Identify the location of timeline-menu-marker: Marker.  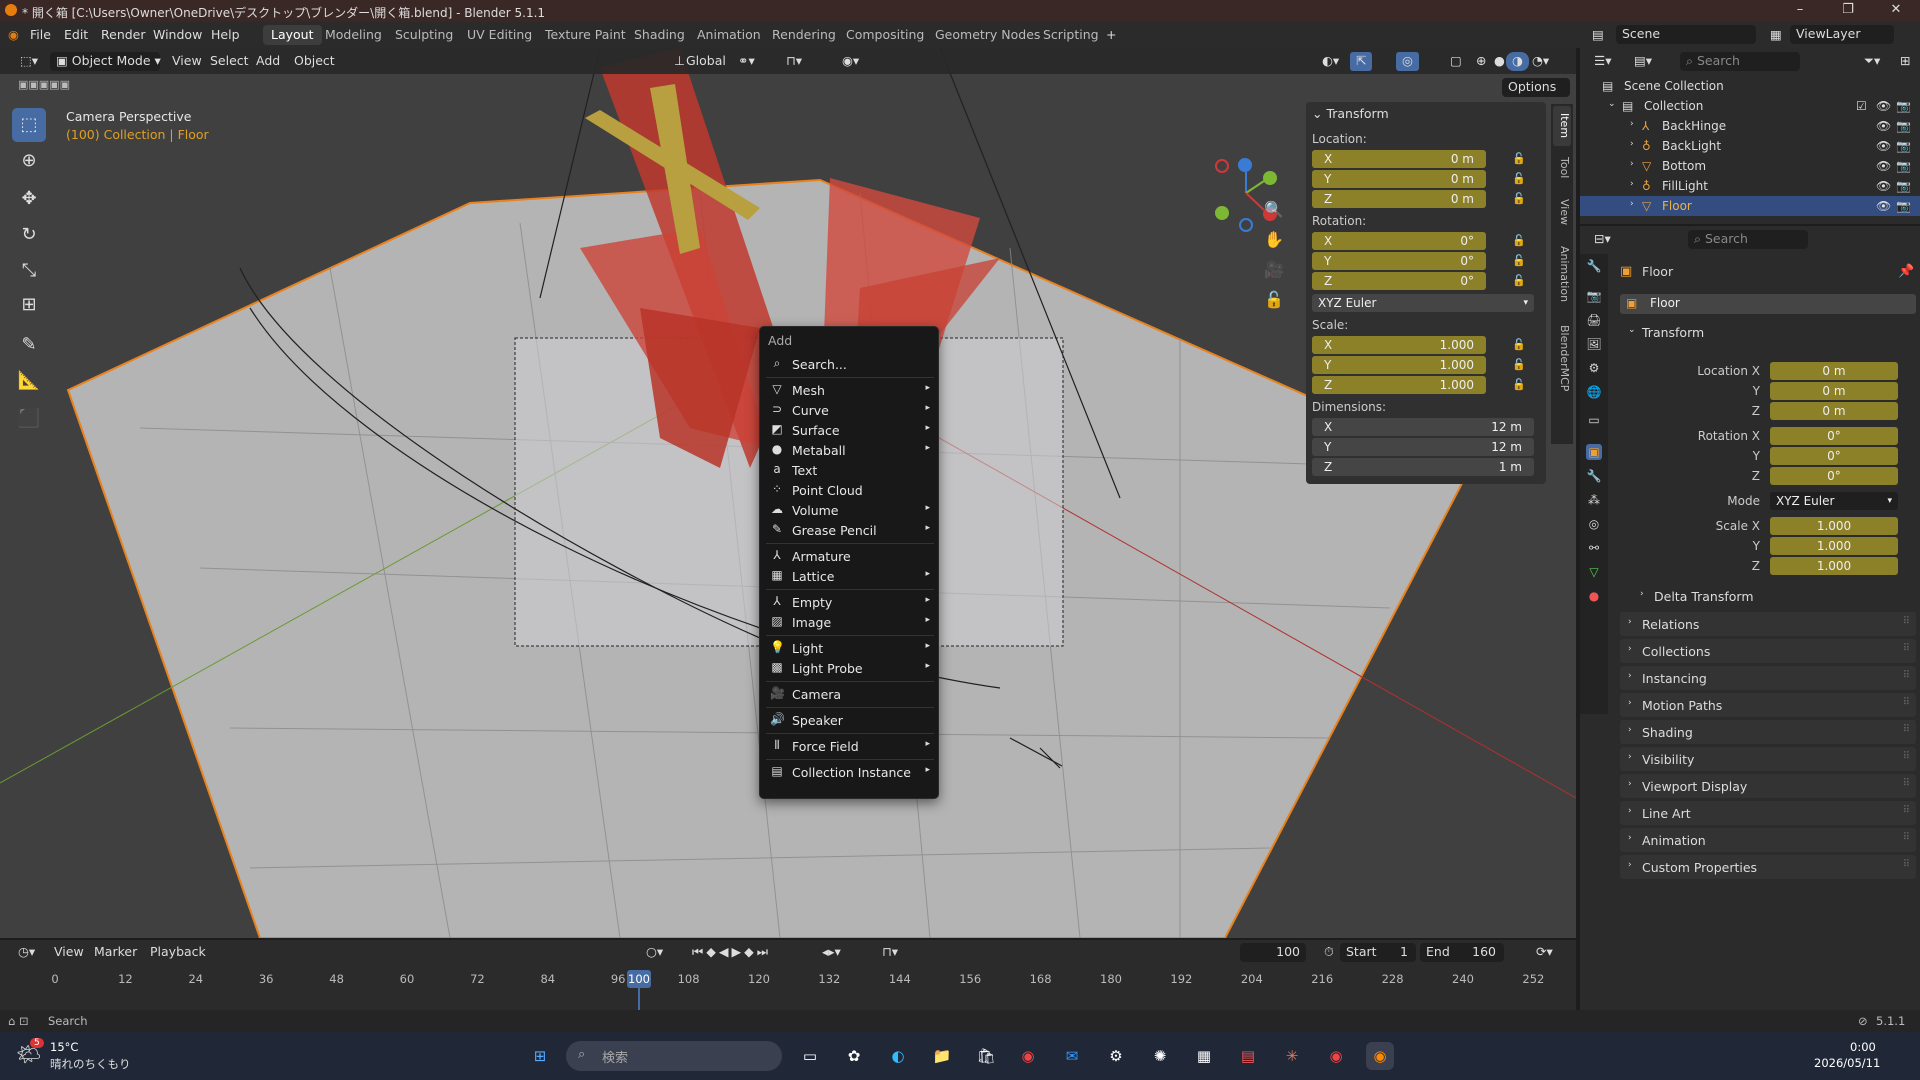
(115, 952).